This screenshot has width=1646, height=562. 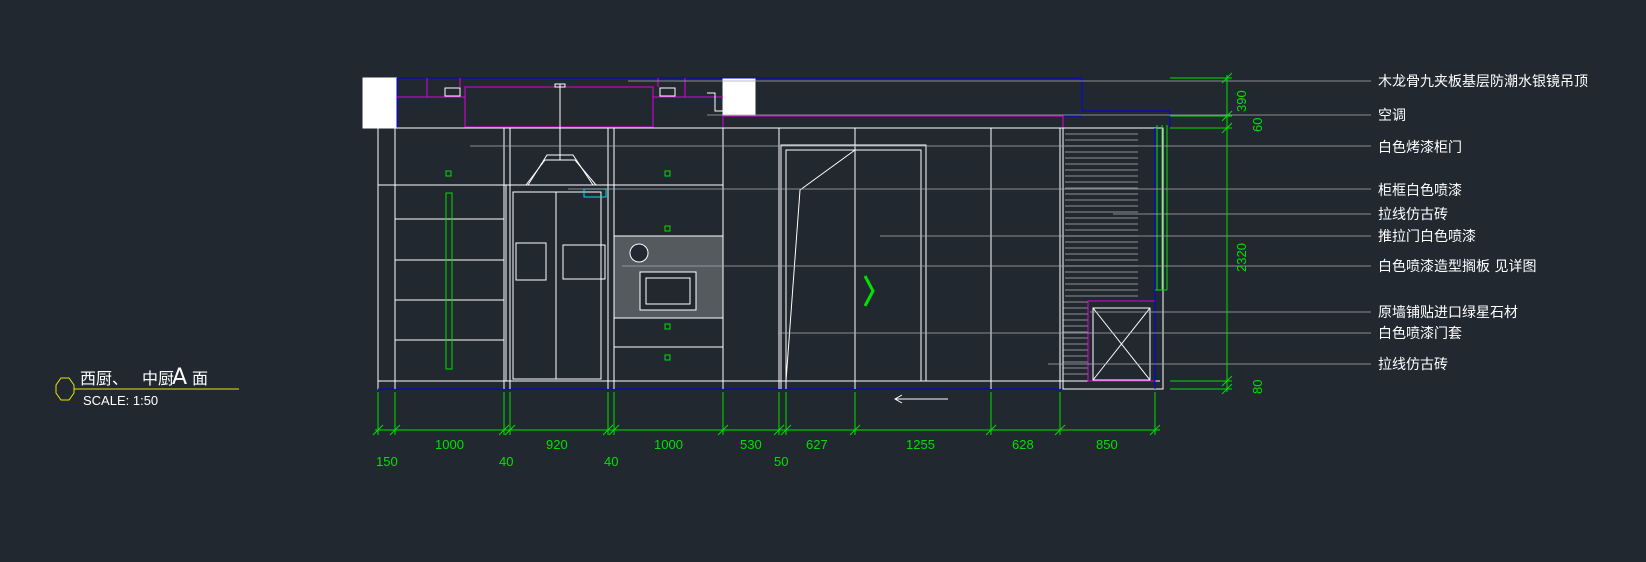 I want to click on vertical-dimension-lines, so click(x=1201, y=233).